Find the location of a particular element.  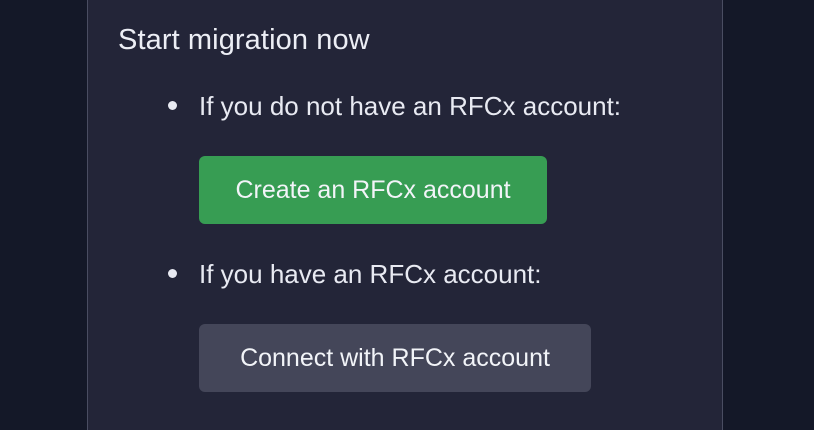

option-no-account-text: If you do not have an RFCx account: is located at coordinates (410, 106).